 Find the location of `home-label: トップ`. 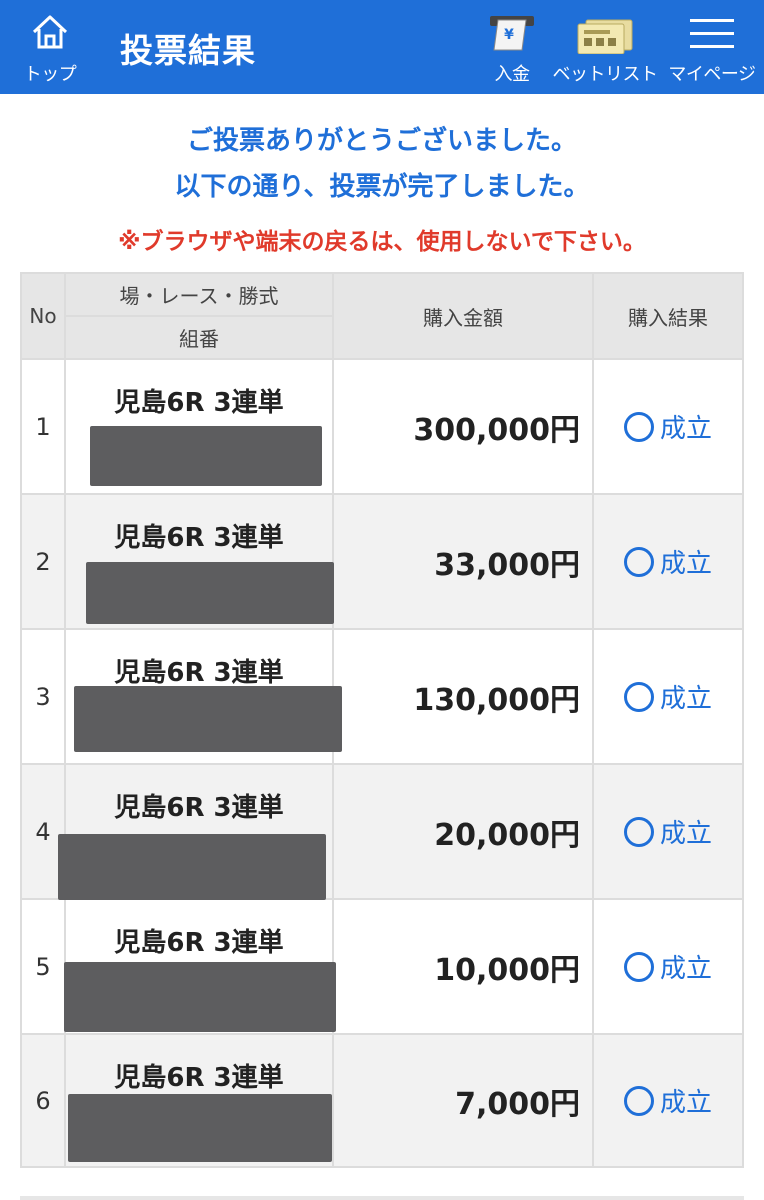

home-label: トップ is located at coordinates (50, 74).